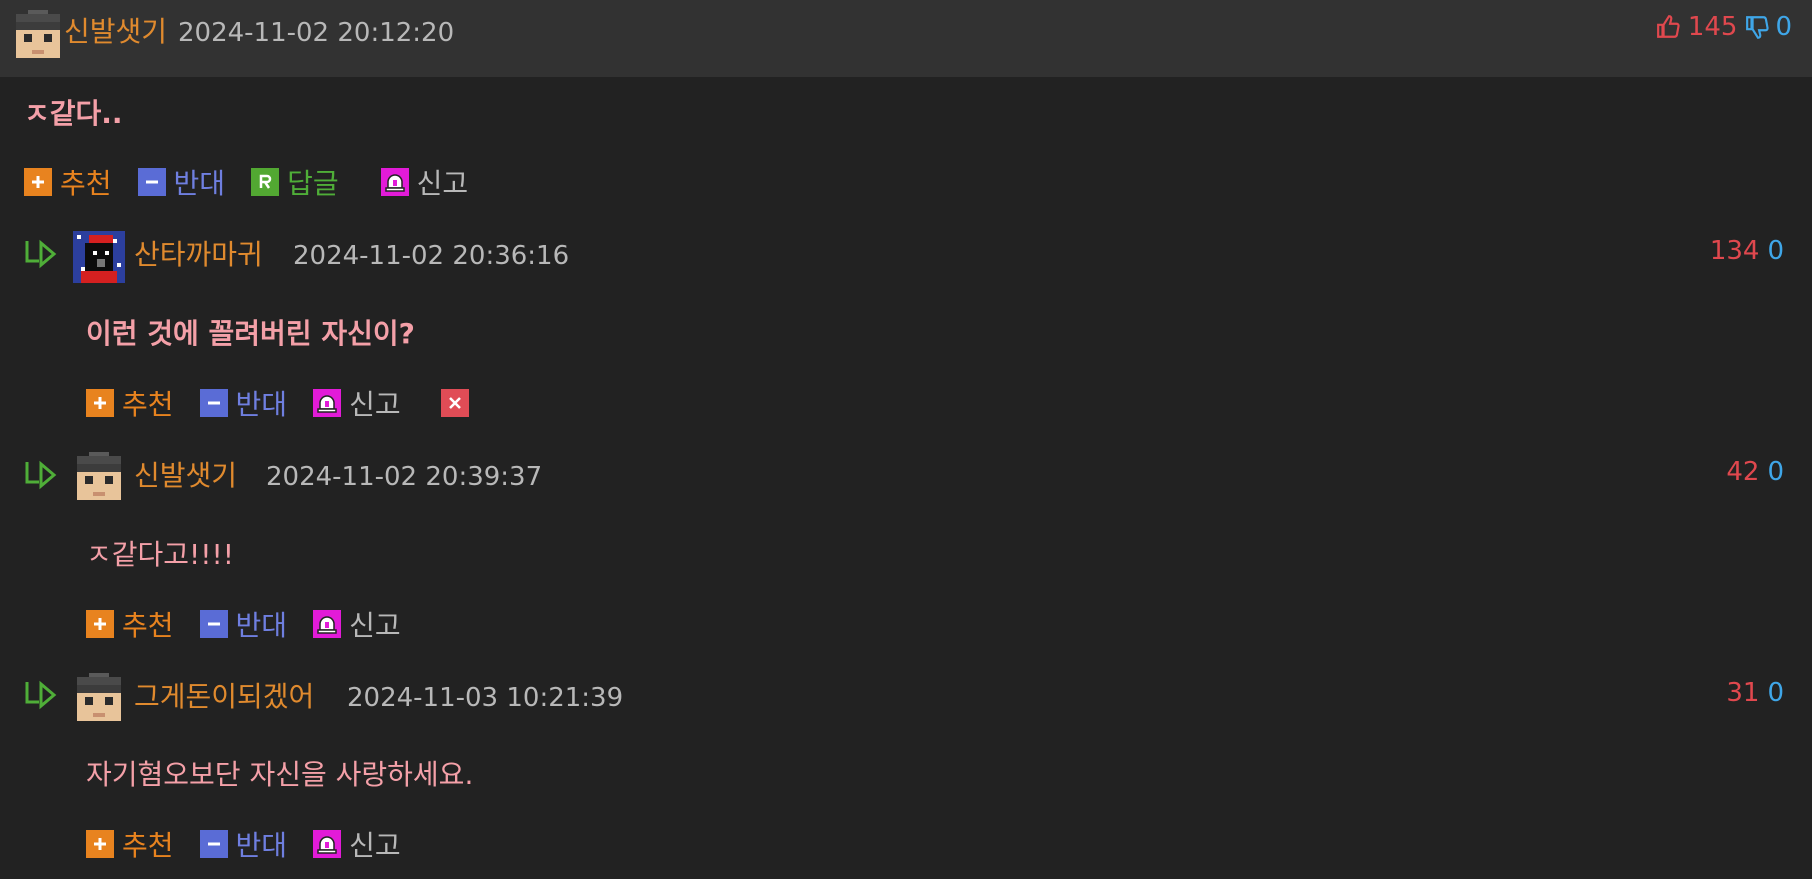 This screenshot has height=879, width=1812. Describe the element at coordinates (316, 33) in the screenshot. I see `comment-date: 2024-11-02 20:12:20` at that location.